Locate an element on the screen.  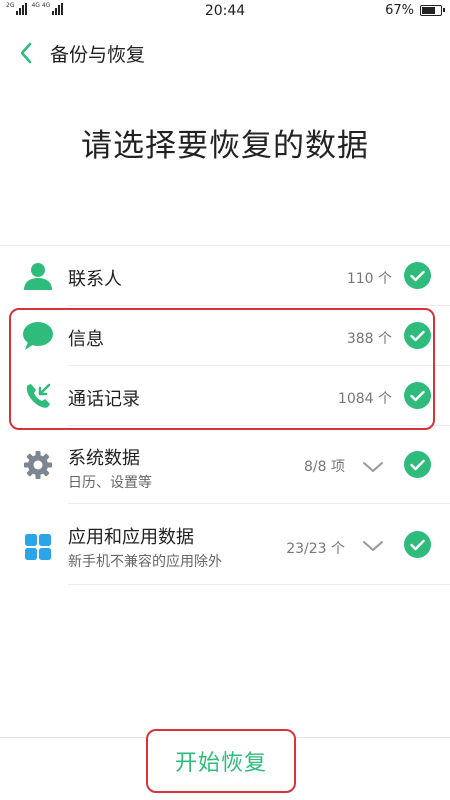
app-header: 备份与恢复 is located at coordinates (225, 53).